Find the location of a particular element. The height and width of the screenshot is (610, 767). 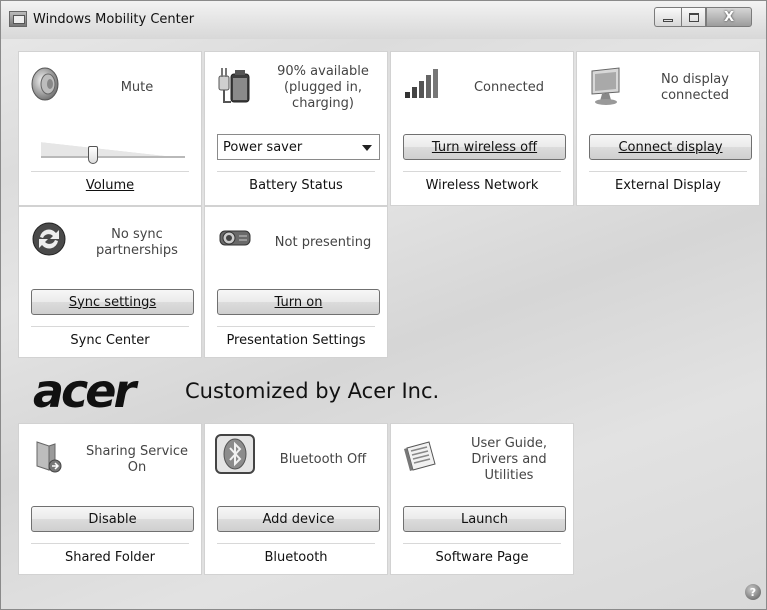

tile-title-volume: Volume is located at coordinates (110, 188).